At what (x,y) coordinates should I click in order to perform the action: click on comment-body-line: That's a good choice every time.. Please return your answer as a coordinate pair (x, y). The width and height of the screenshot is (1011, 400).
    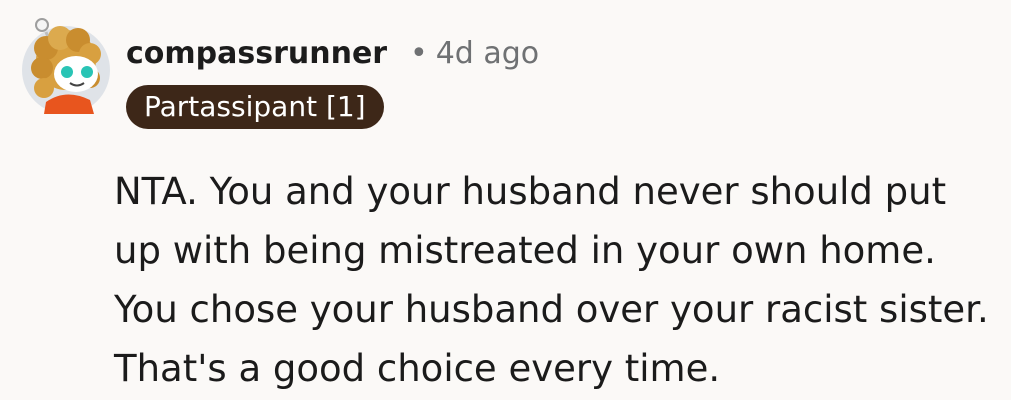
    Looking at the image, I should click on (417, 368).